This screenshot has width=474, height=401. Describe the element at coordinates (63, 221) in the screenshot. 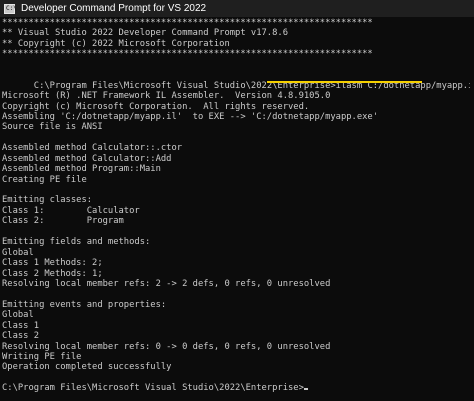

I see `console-line: Class 2: Program` at that location.